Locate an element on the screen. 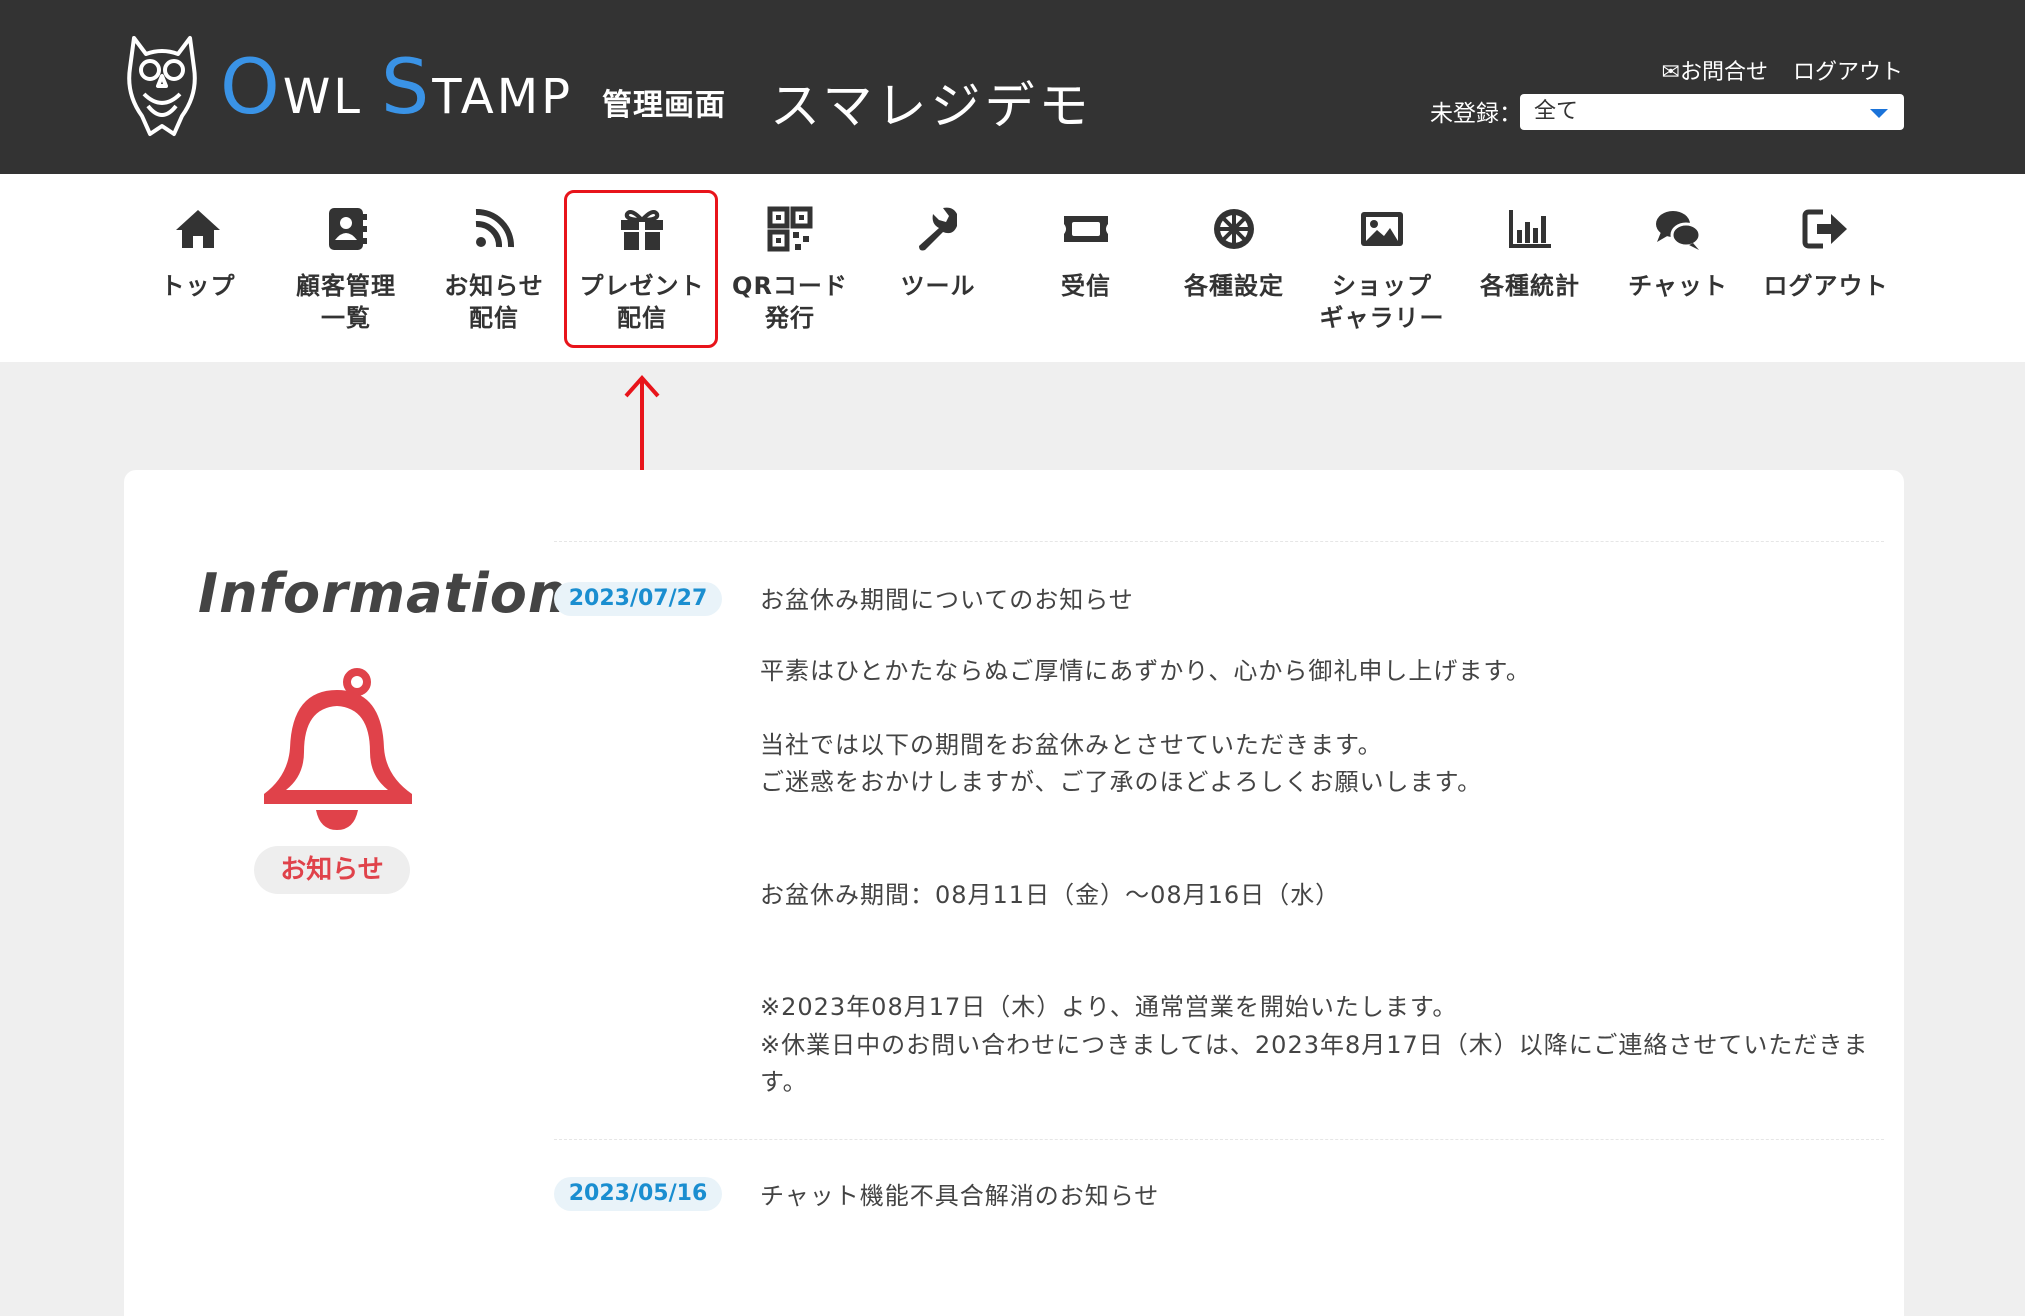  owl-logo-icon is located at coordinates (162, 86).